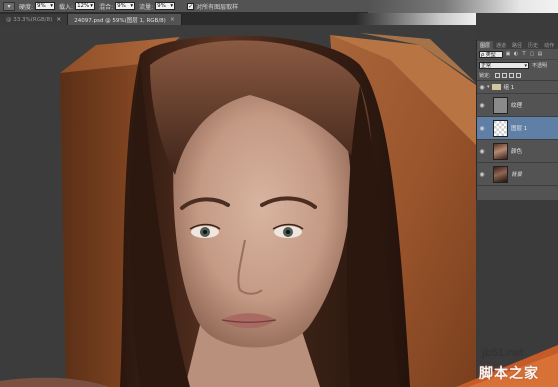 The height and width of the screenshot is (387, 558). I want to click on adjustment-filter-icon: ◐, so click(516, 54).